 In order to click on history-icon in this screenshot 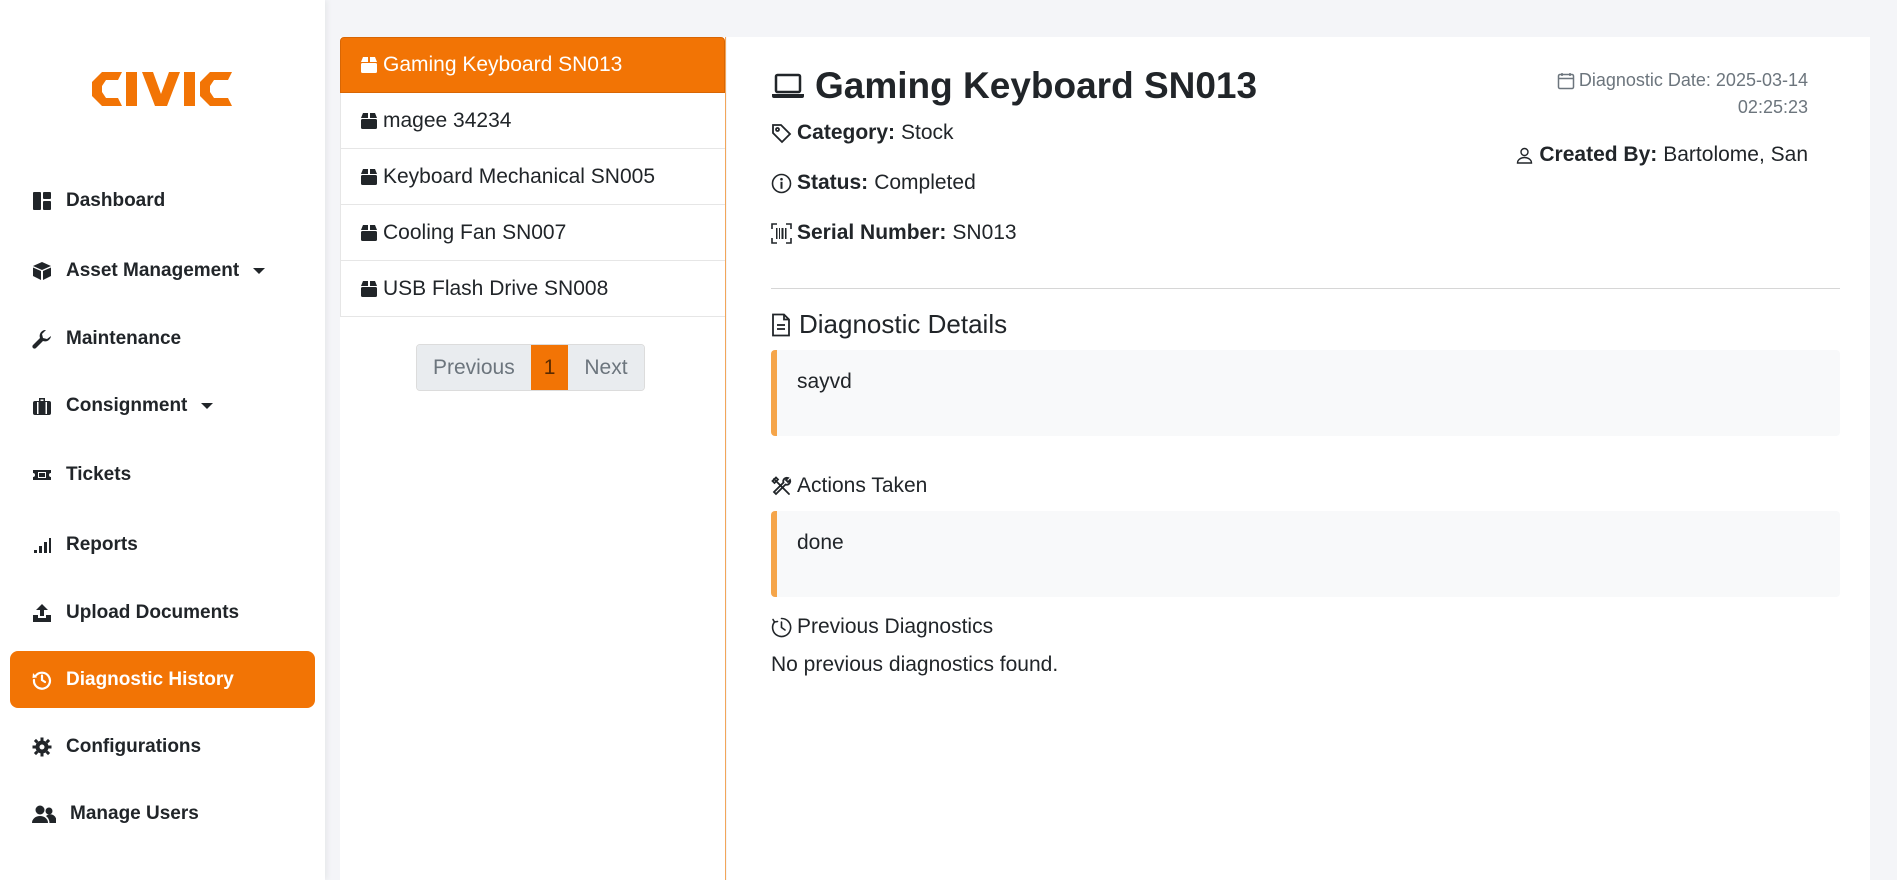, I will do `click(42, 680)`.